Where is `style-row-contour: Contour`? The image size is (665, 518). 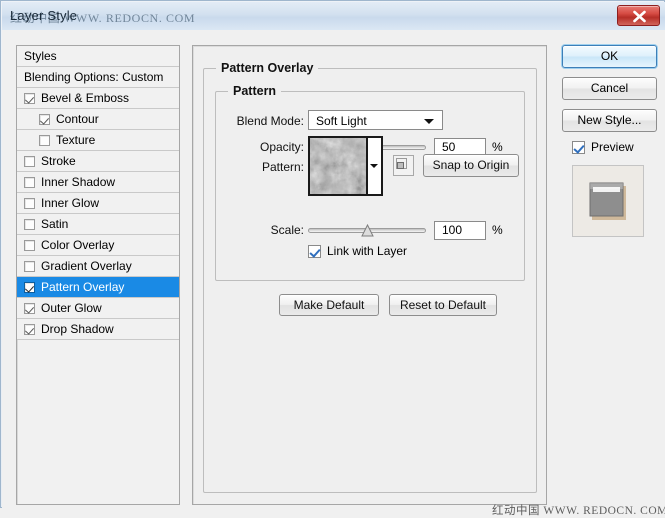 style-row-contour: Contour is located at coordinates (98, 119).